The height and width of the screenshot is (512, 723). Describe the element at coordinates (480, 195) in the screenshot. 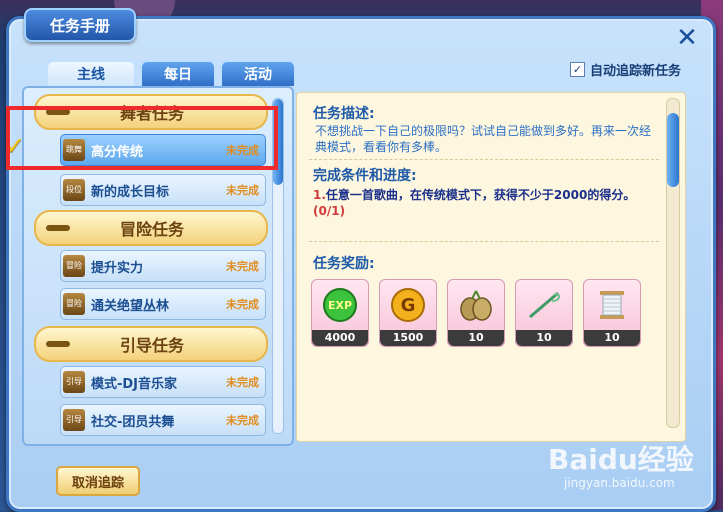

I see `condition-body: 任意一首歌曲，在传统模式下，获得不少于2000的得分。` at that location.